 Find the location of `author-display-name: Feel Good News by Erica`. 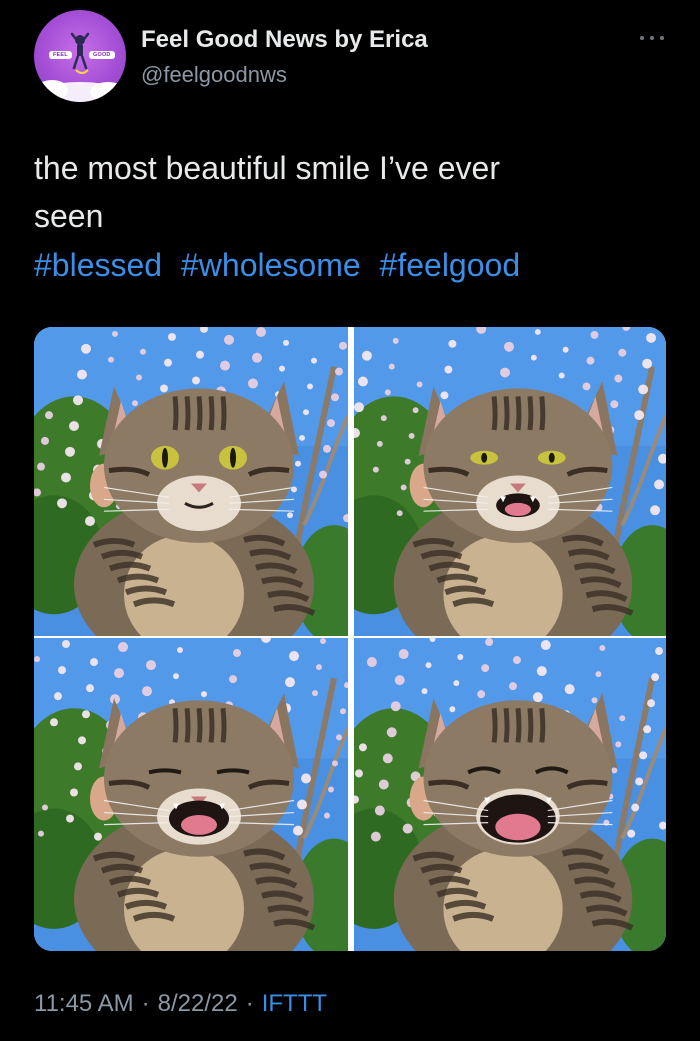

author-display-name: Feel Good News by Erica is located at coordinates (284, 40).